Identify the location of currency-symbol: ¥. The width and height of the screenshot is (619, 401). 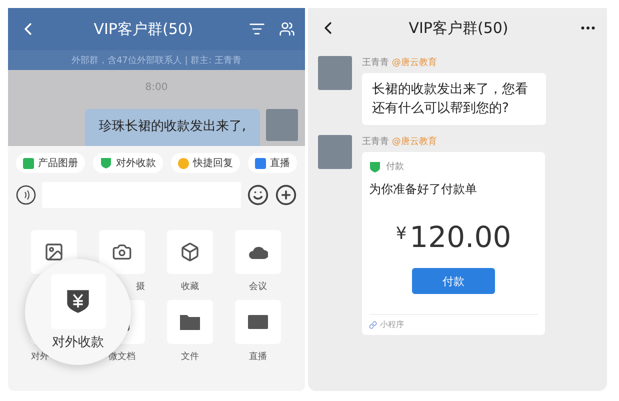
(401, 234).